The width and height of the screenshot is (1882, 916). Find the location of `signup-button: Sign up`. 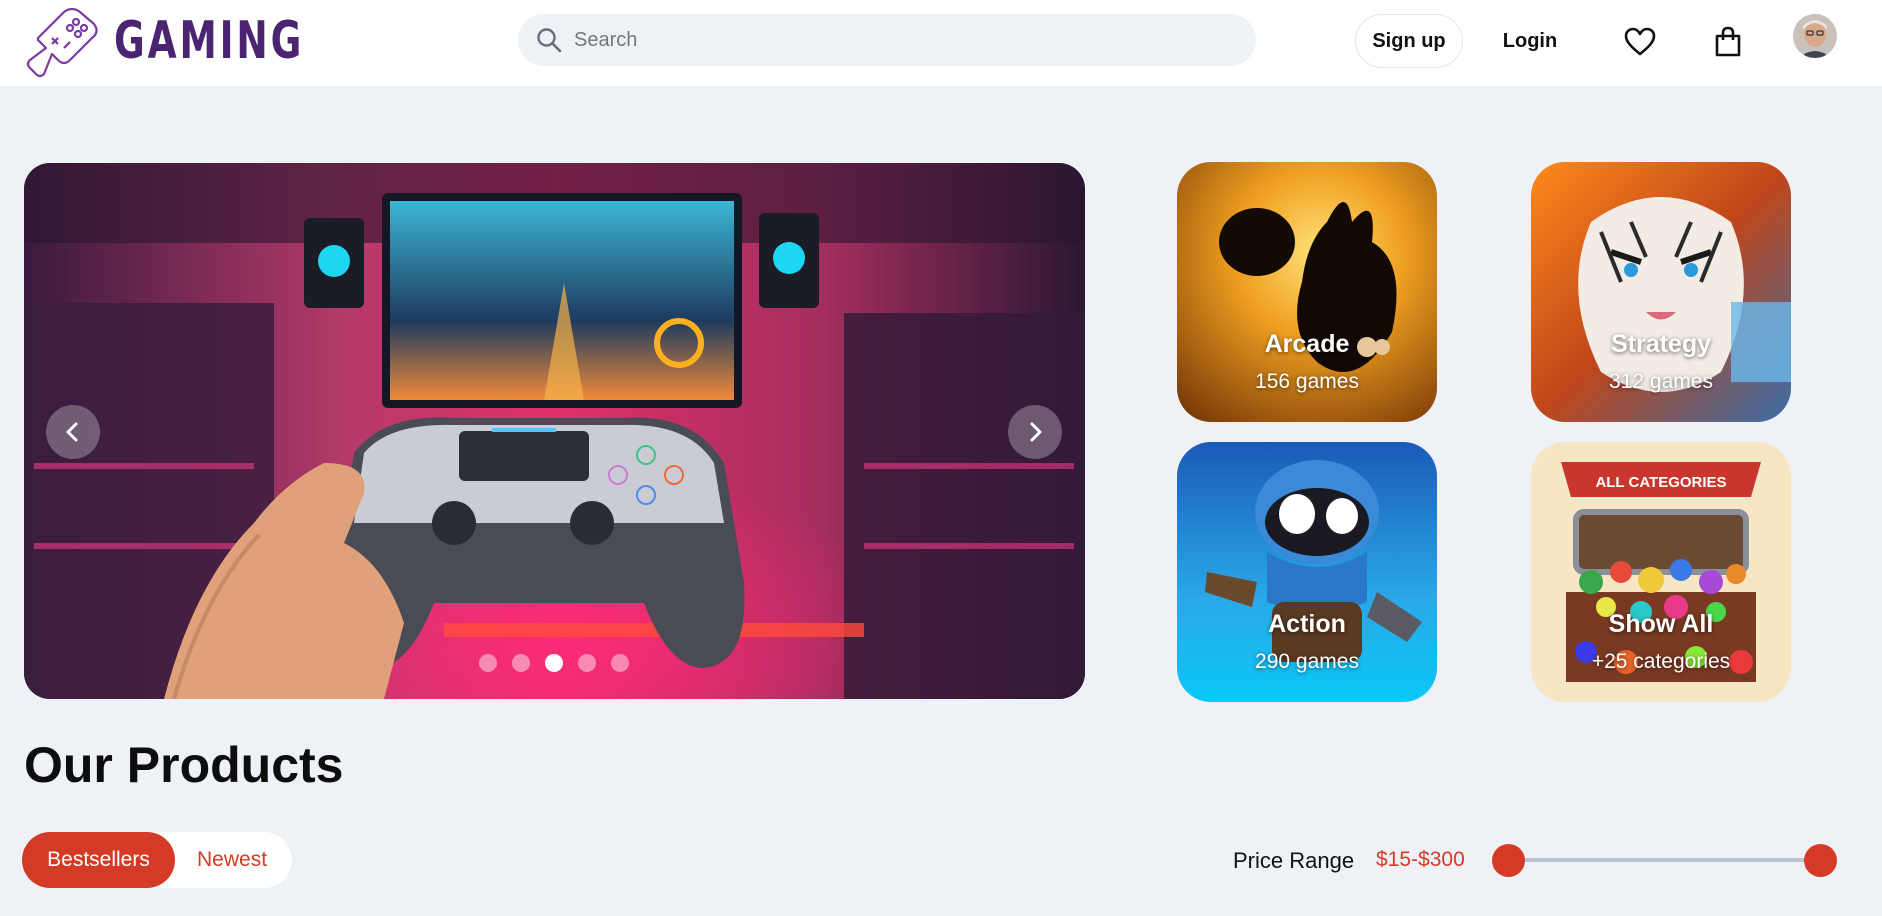

signup-button: Sign up is located at coordinates (1409, 41).